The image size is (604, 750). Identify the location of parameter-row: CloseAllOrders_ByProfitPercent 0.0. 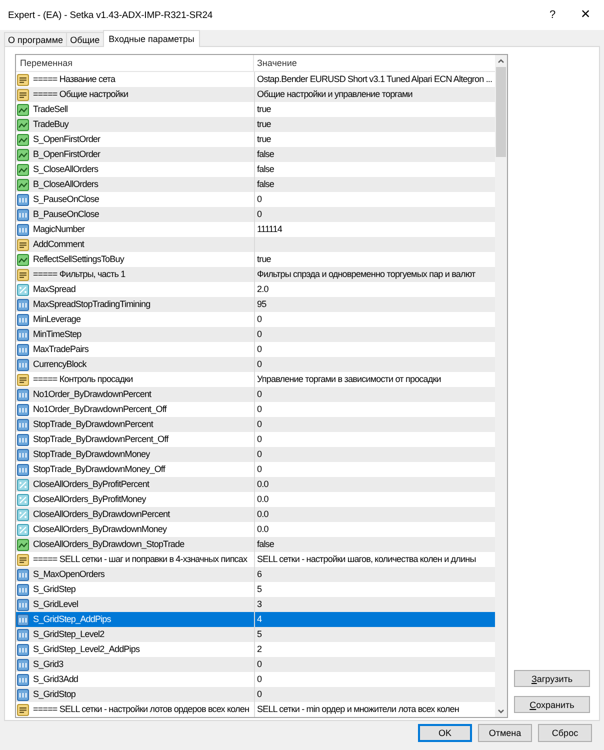
(255, 484).